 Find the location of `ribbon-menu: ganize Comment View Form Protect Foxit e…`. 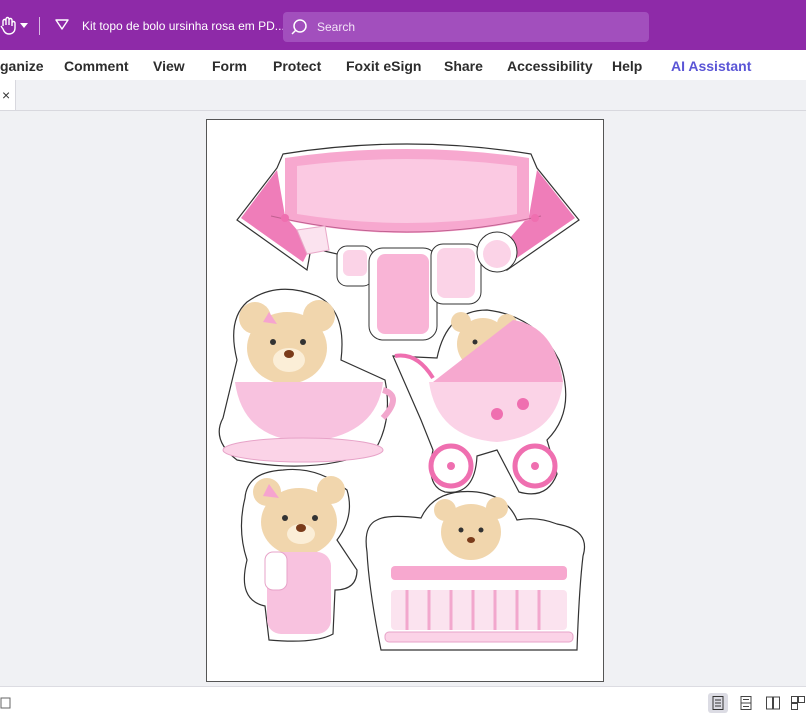

ribbon-menu: ganize Comment View Form Protect Foxit e… is located at coordinates (403, 65).